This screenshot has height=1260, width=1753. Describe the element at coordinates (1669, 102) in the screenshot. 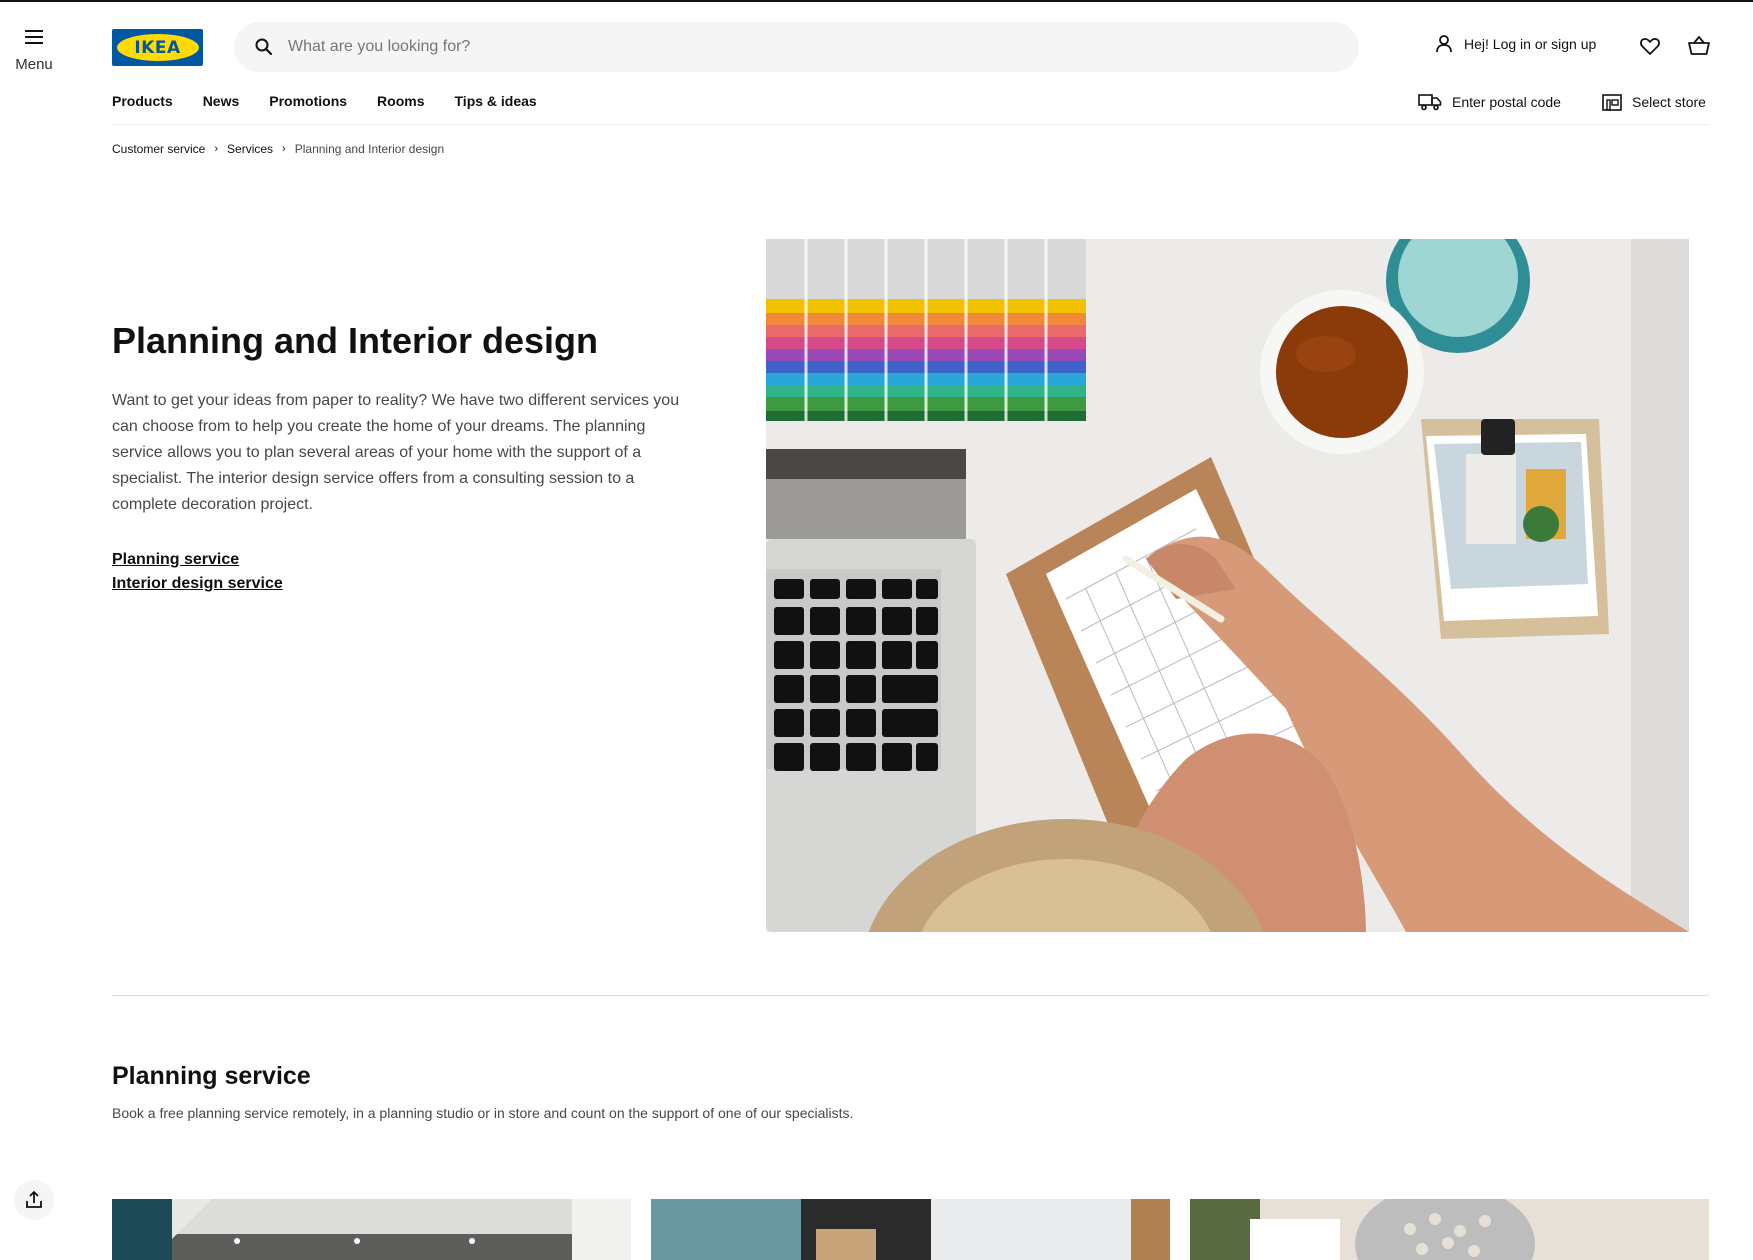

I see `select-store-label: Select store` at that location.